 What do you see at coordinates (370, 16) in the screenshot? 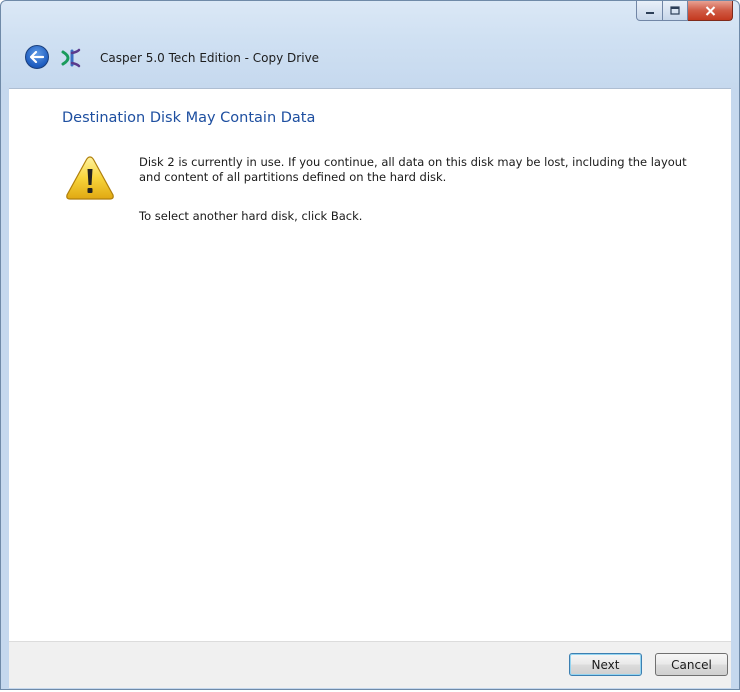
I see `title-bar` at bounding box center [370, 16].